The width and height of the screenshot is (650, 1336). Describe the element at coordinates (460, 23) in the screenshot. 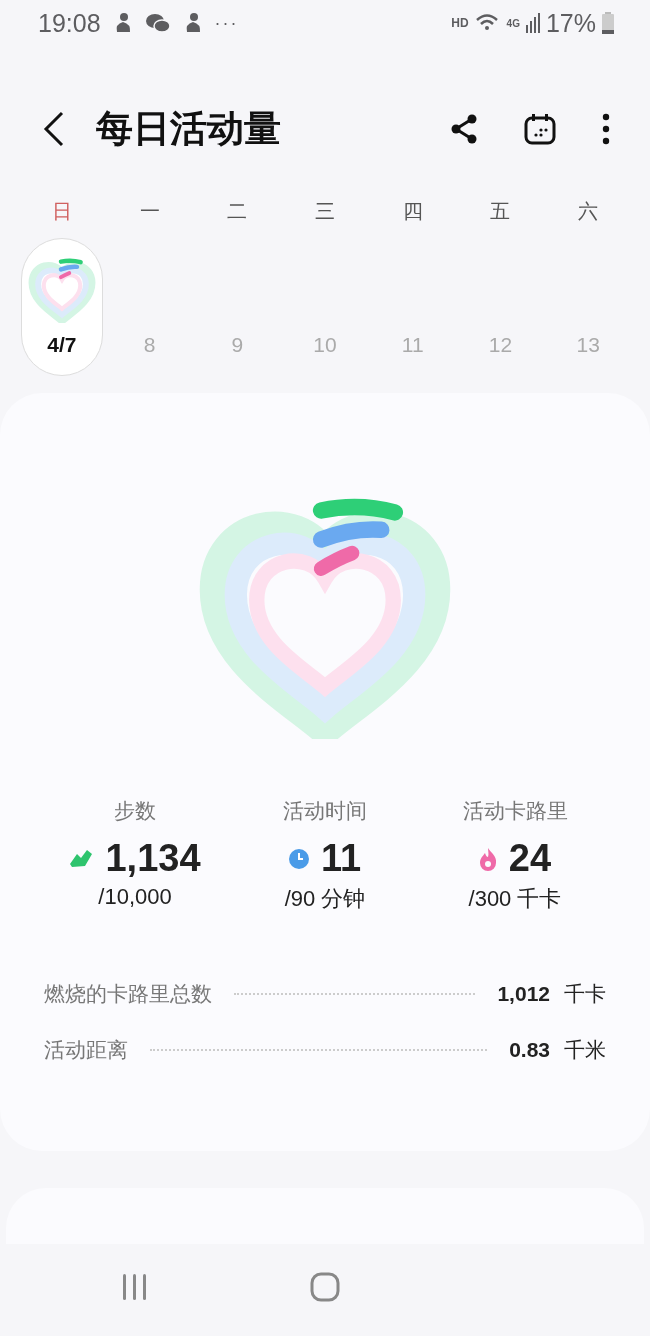

I see `hd-label: HD` at that location.